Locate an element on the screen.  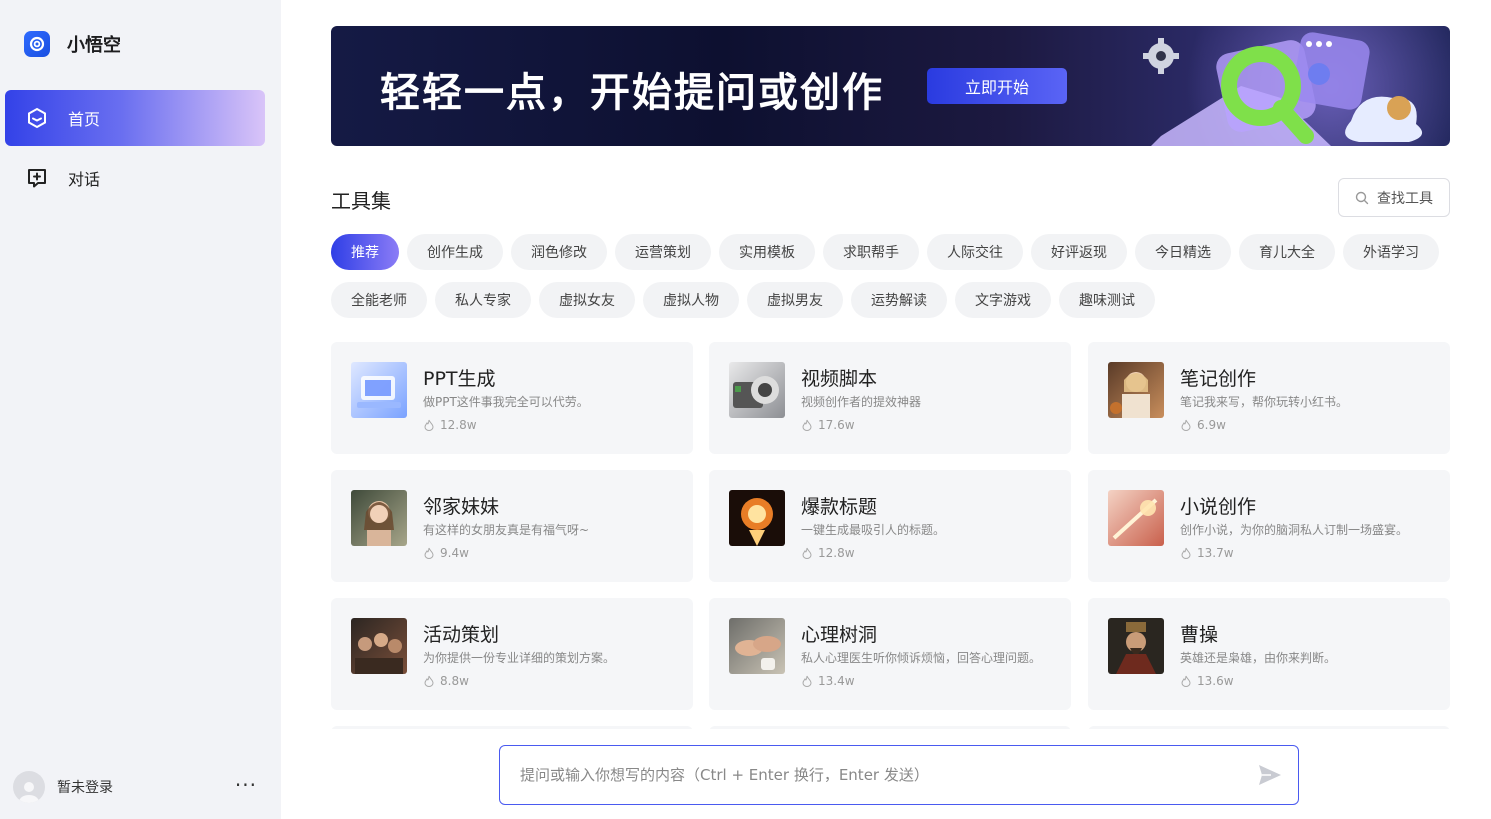
chip-virtual-character: 虚拟人物 is located at coordinates (691, 300).